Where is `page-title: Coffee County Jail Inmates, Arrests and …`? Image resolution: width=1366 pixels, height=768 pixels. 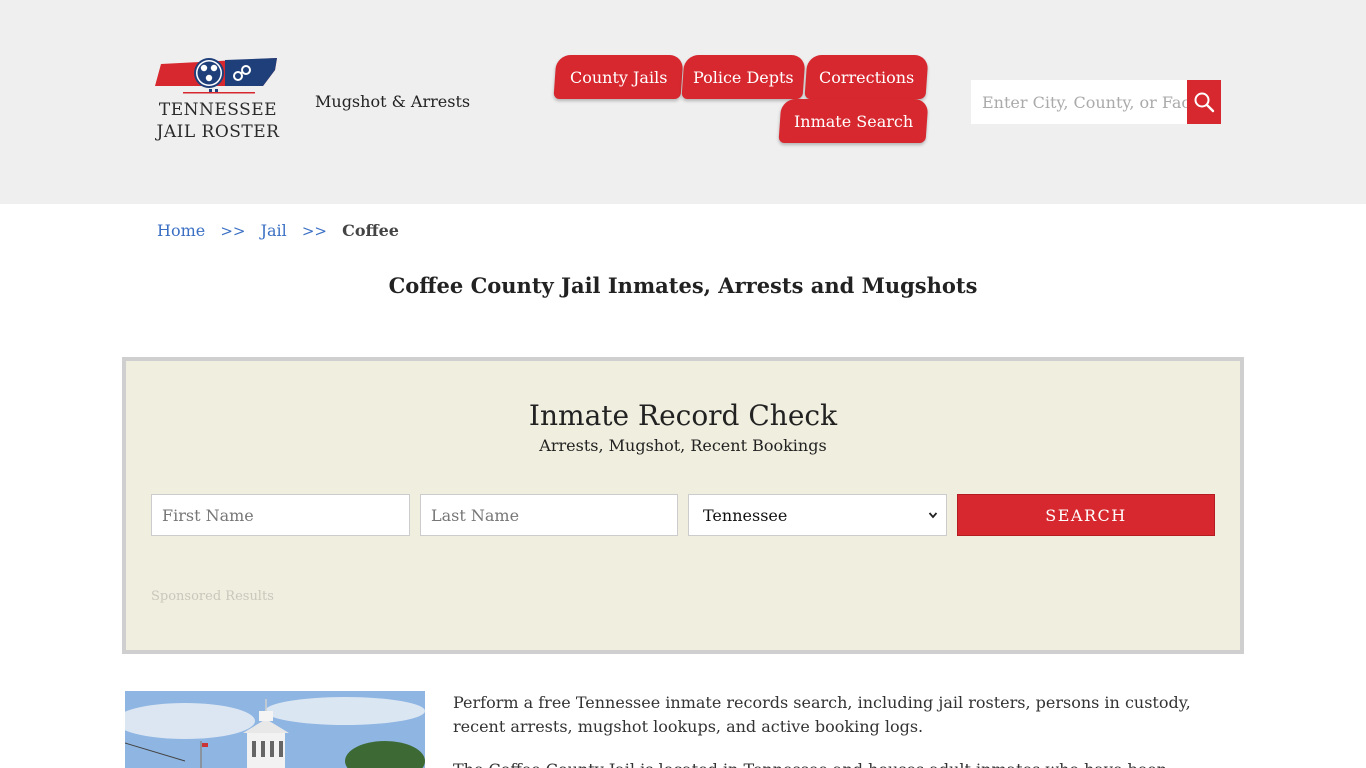 page-title: Coffee County Jail Inmates, Arrests and … is located at coordinates (683, 285).